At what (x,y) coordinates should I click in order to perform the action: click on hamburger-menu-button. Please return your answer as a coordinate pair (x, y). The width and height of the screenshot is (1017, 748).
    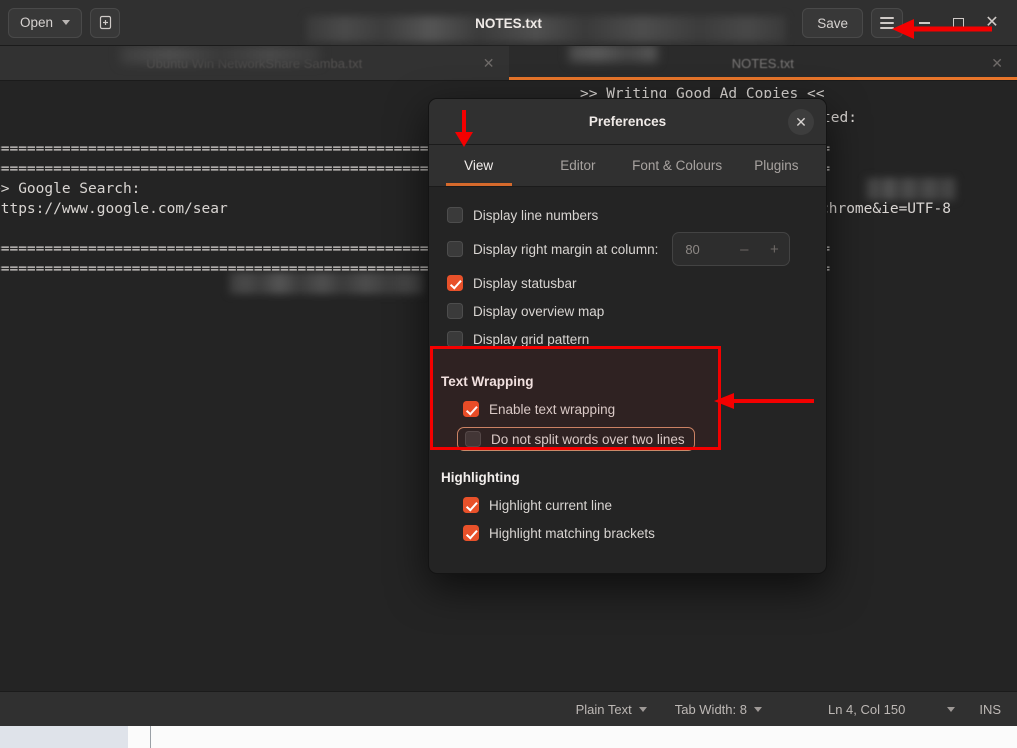
    Looking at the image, I should click on (887, 23).